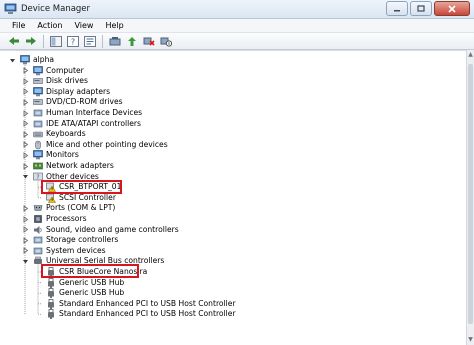  I want to click on category-dvd-cd-rom-drives: DVD/CD-ROM drives, so click(72, 102).